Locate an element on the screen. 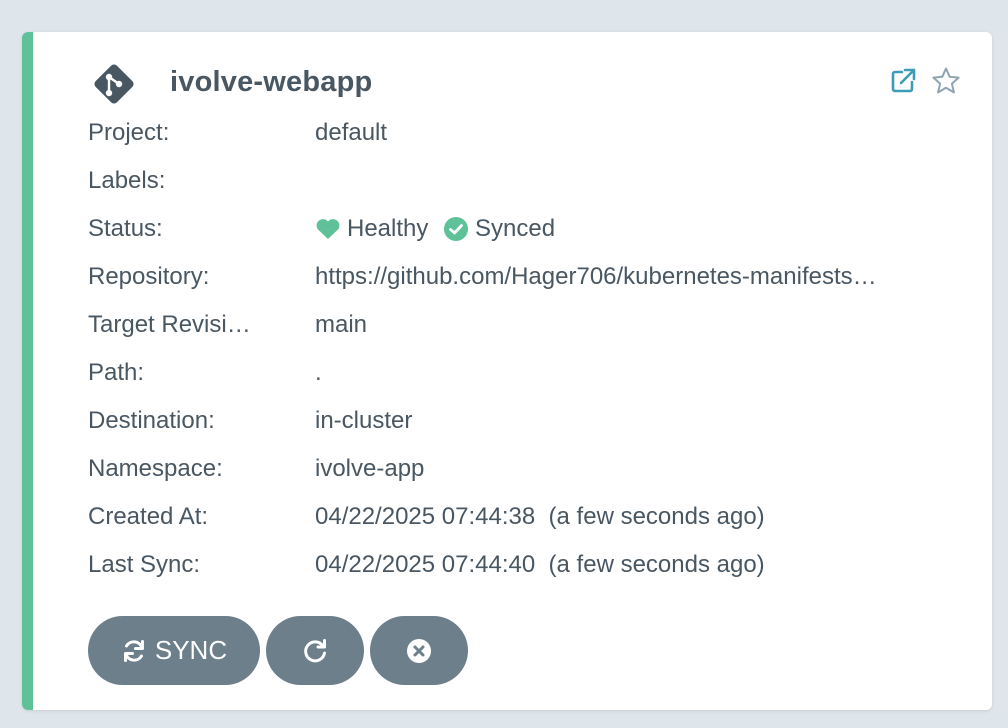  field-label: Path: is located at coordinates (116, 372).